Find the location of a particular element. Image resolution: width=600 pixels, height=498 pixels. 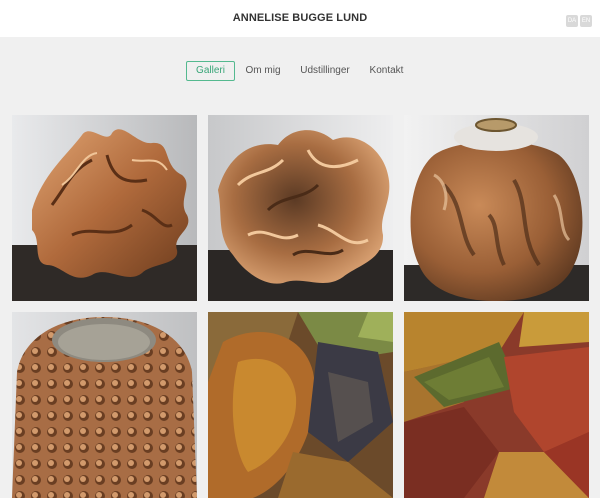

site-title: ANNELISE BUGGE LUND is located at coordinates (300, 18).